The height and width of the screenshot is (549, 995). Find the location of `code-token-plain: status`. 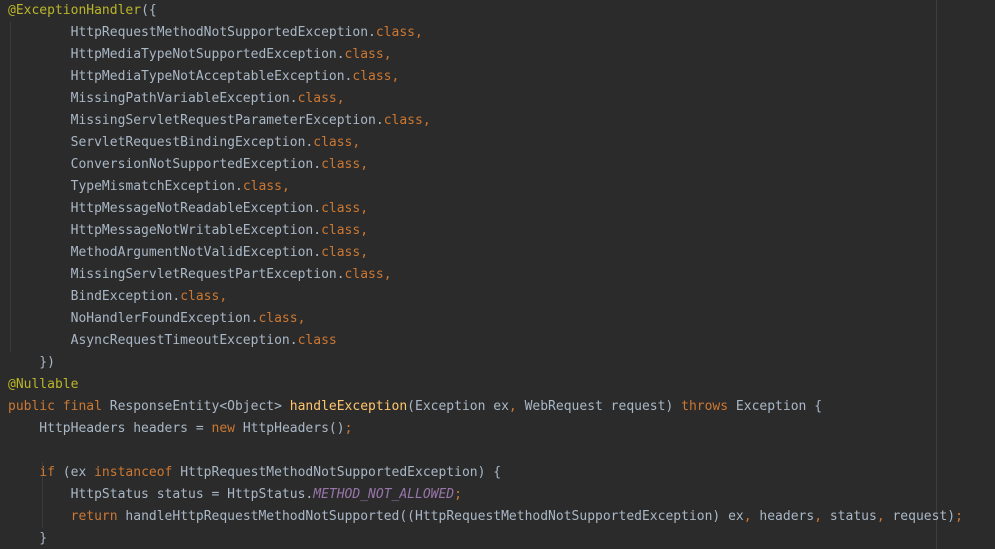

code-token-plain: status is located at coordinates (853, 516).